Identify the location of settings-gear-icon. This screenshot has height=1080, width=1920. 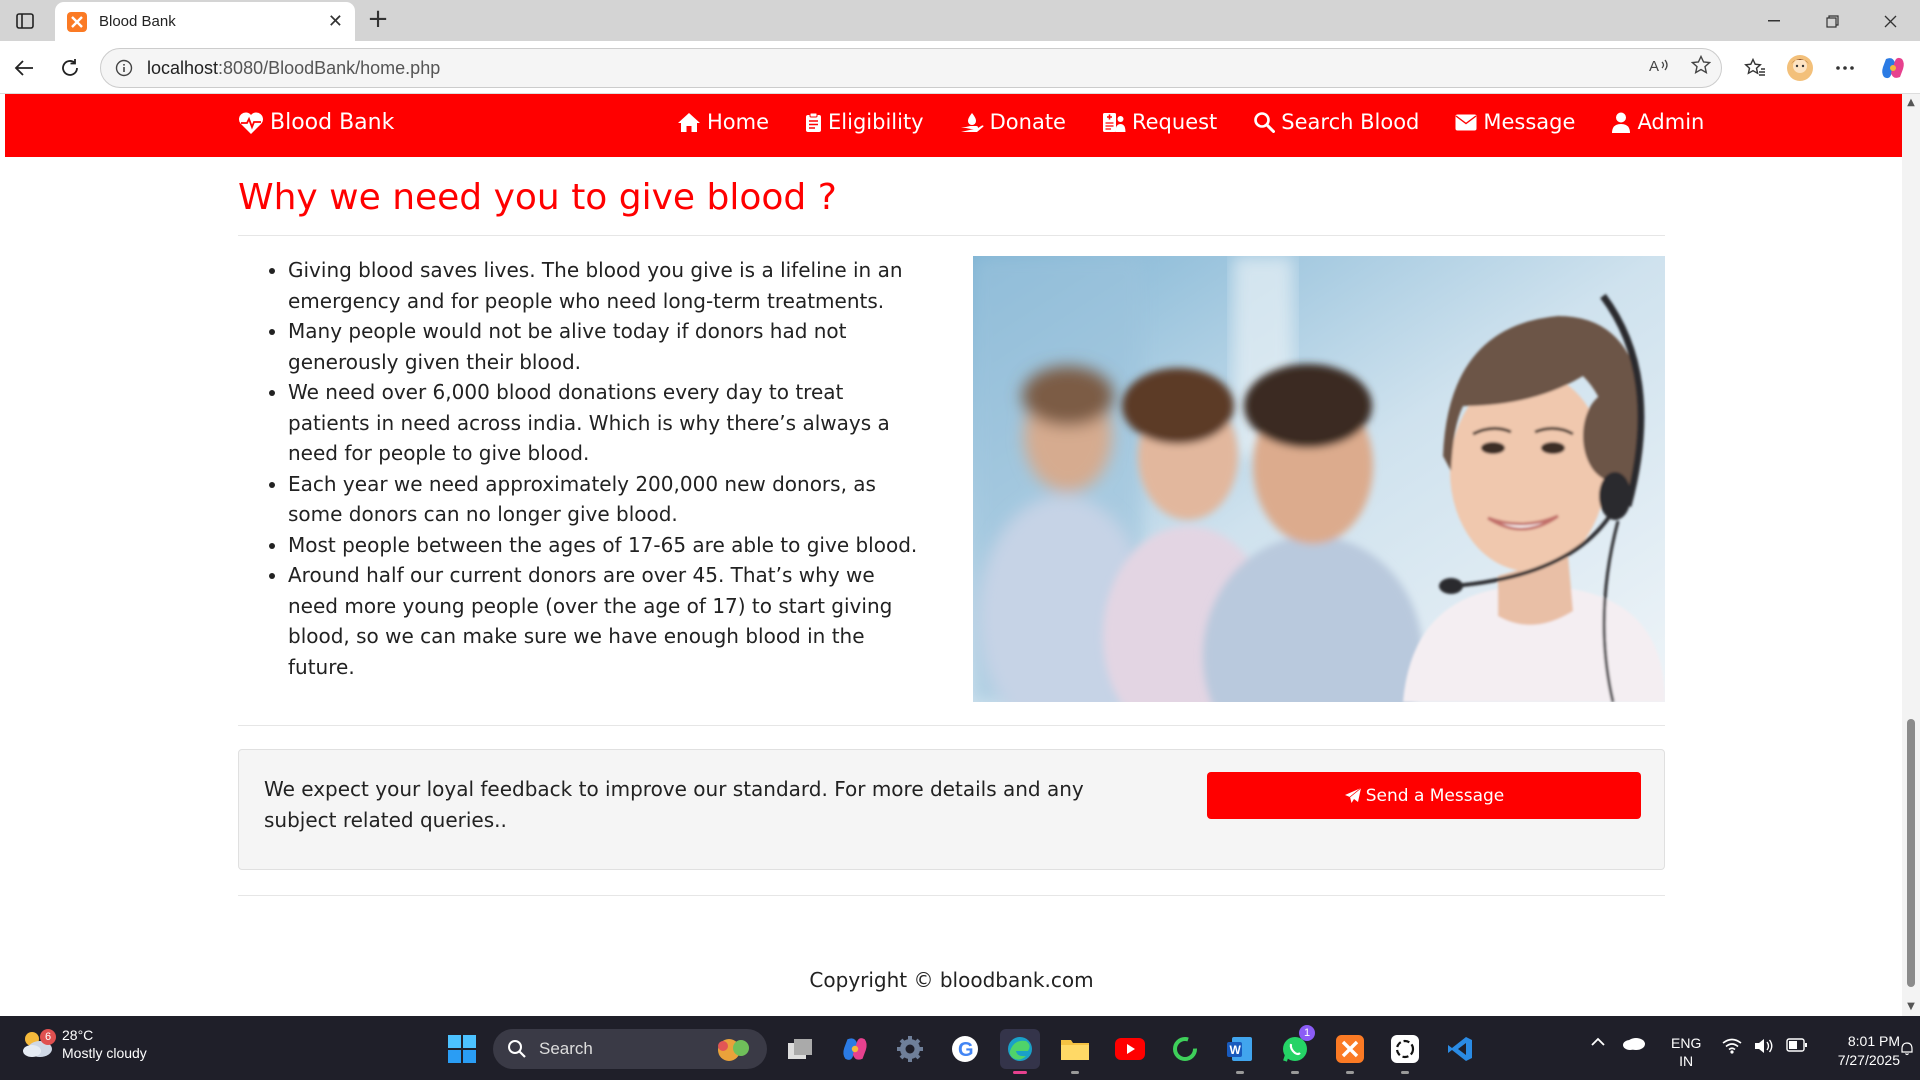
(910, 1049).